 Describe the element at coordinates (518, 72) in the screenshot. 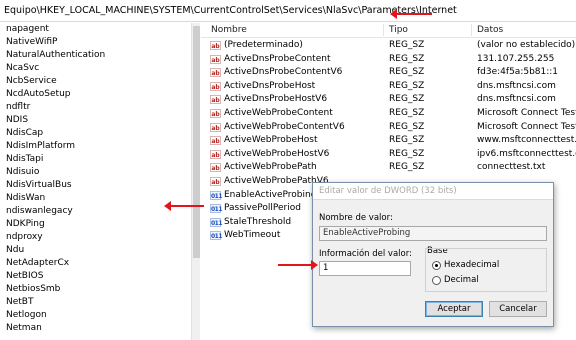

I see `row-data: fd3e:4f5a:5b81::1` at that location.